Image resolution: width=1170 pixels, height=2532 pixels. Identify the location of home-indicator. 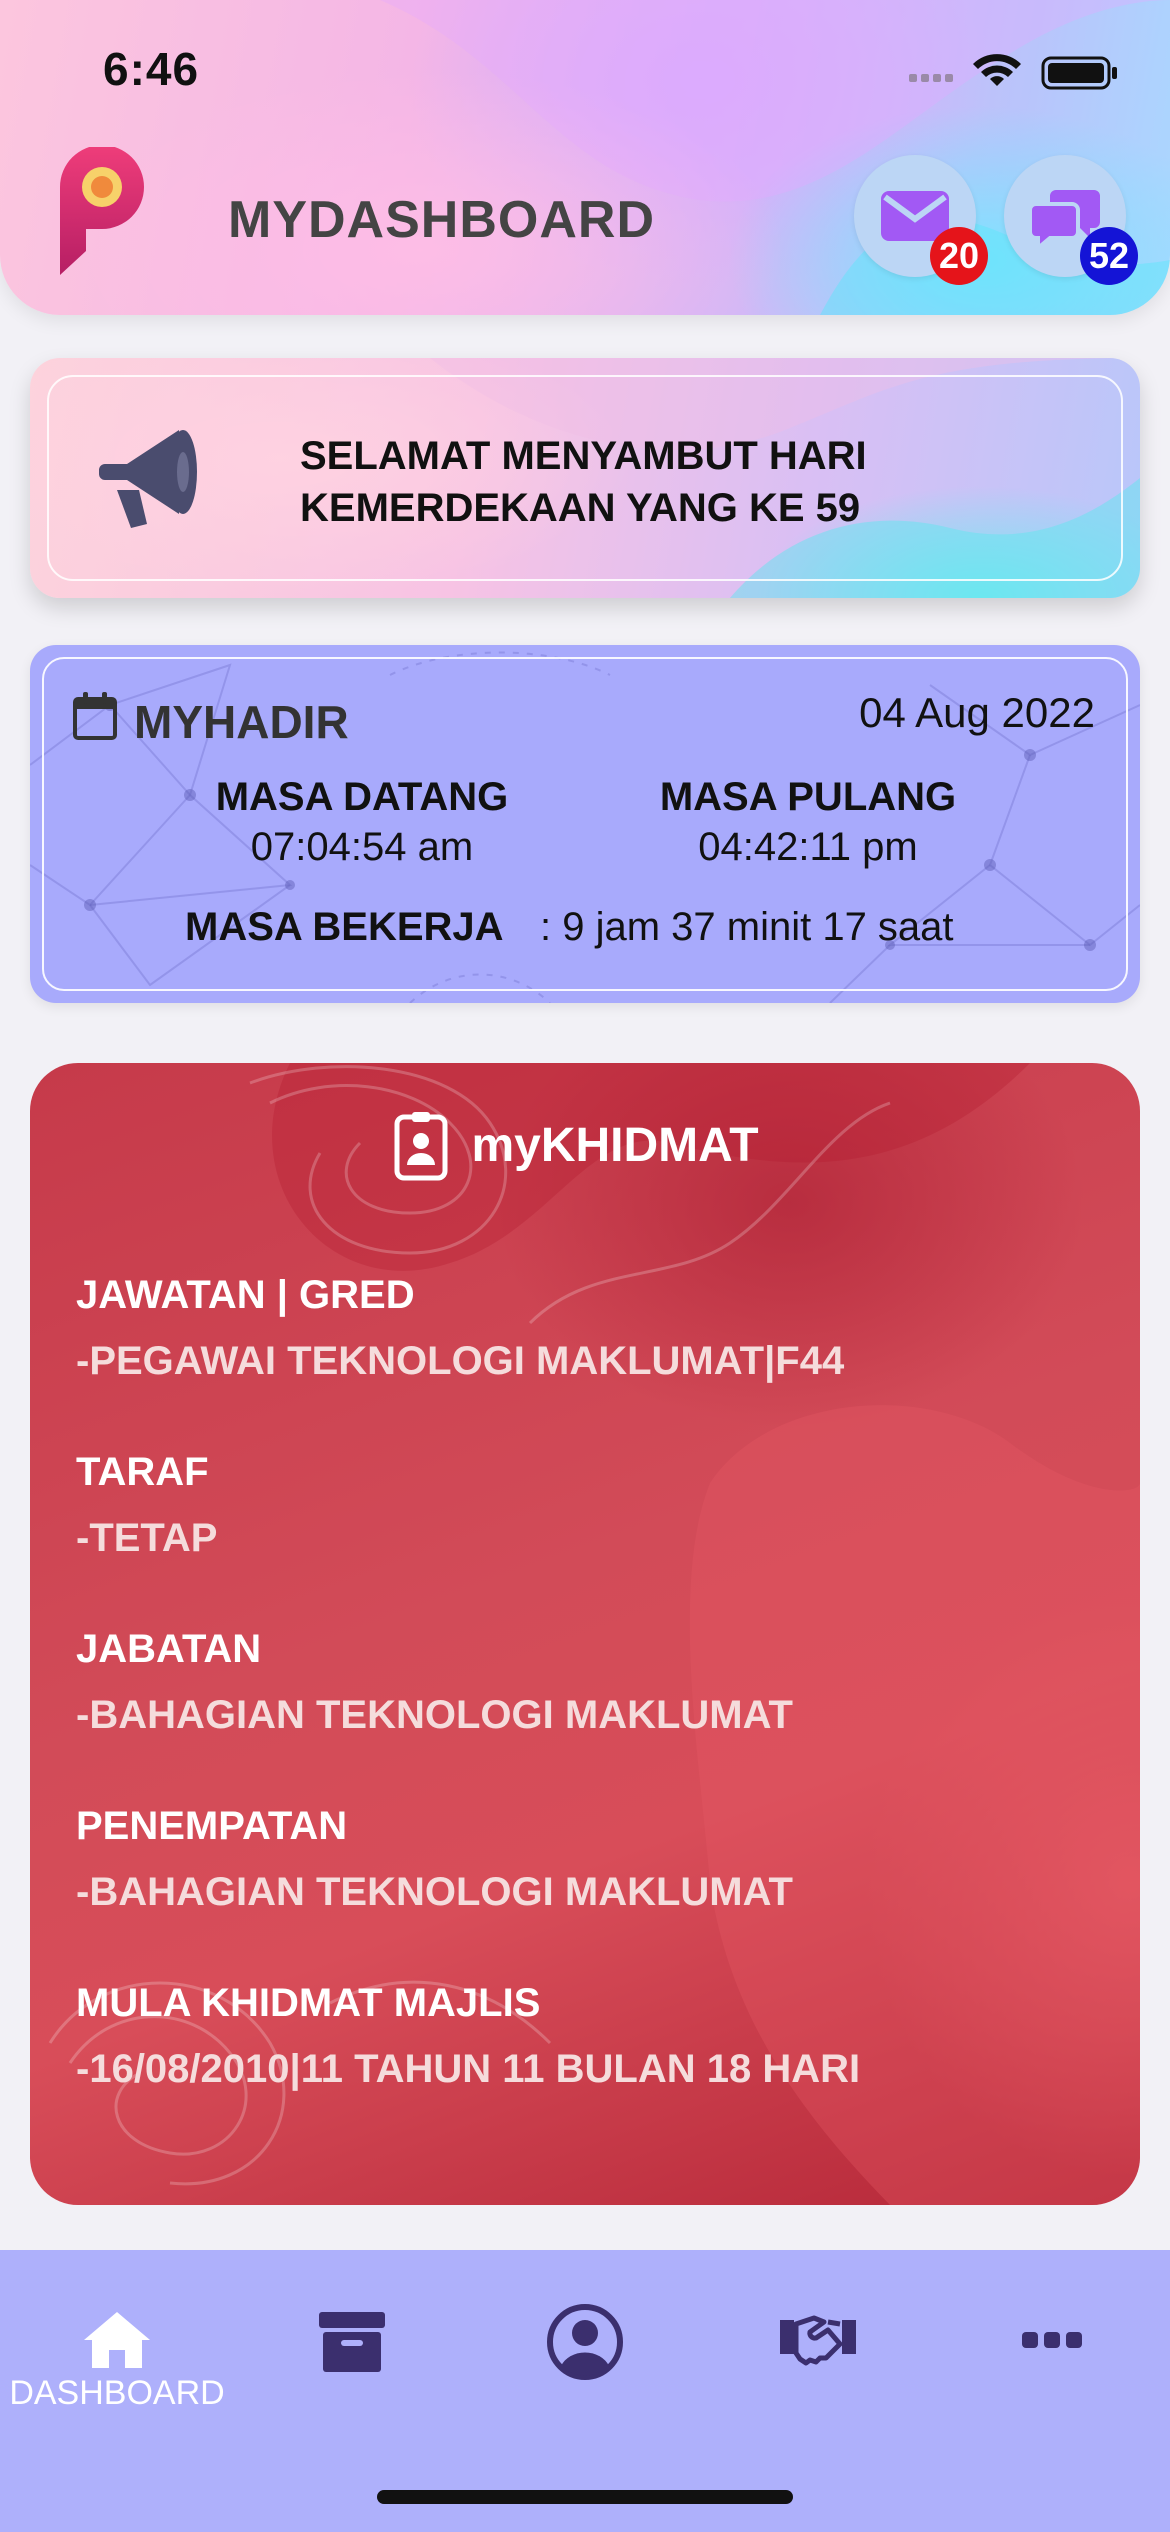
(585, 2497).